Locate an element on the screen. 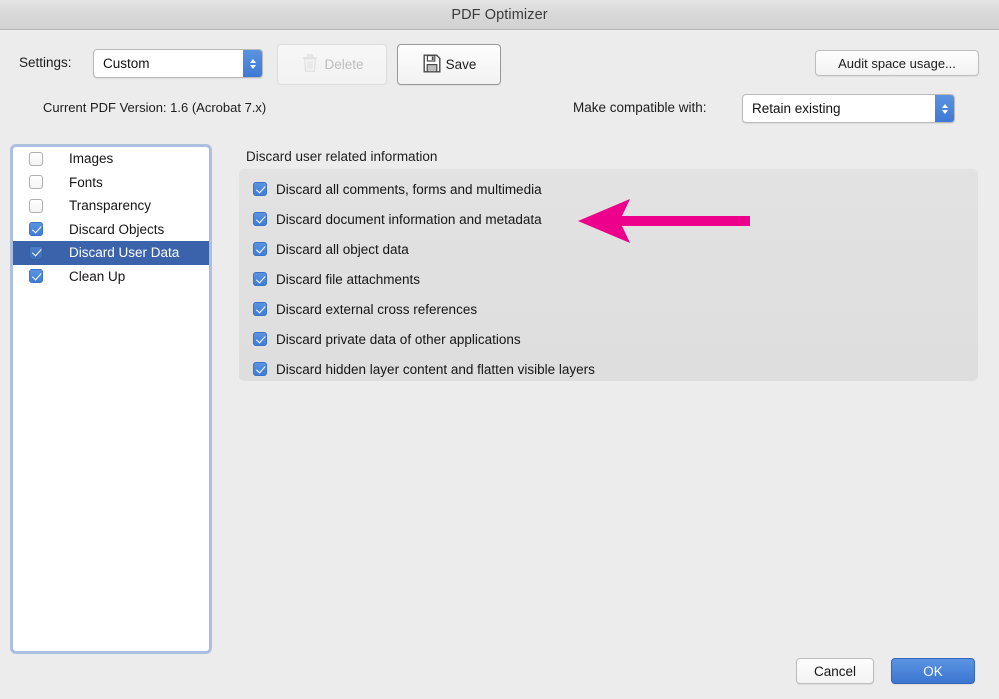 The image size is (999, 699). sidebar-item-label: Discard User Data is located at coordinates (124, 253).